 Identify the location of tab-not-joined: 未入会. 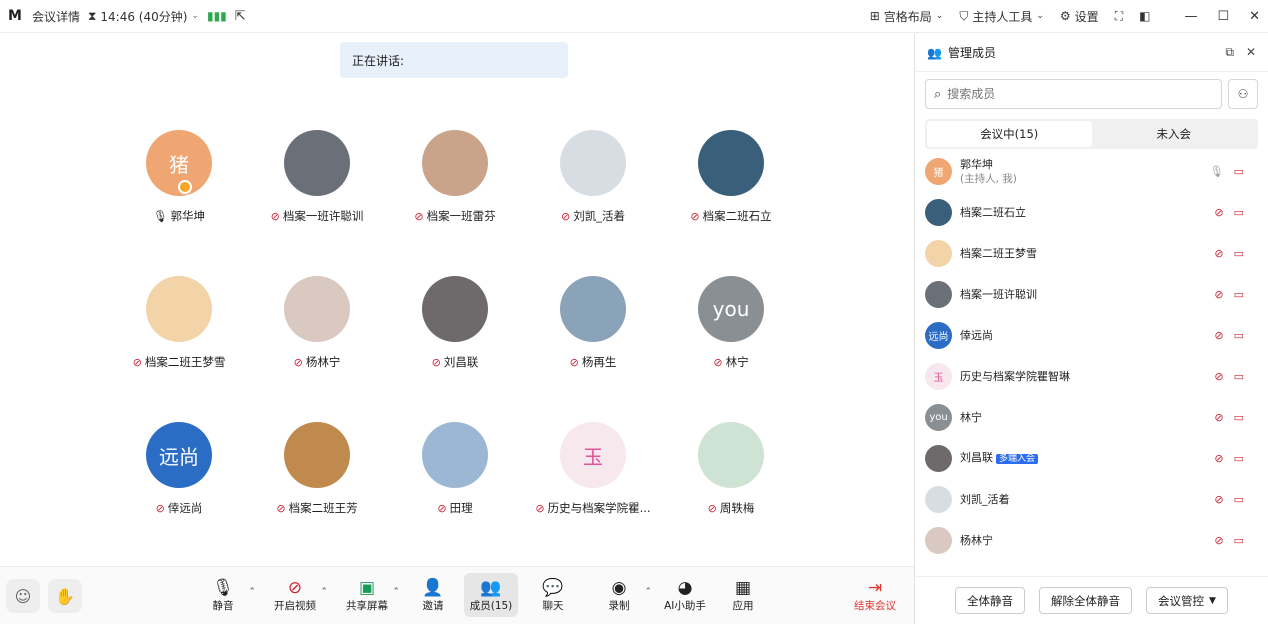
(1174, 134).